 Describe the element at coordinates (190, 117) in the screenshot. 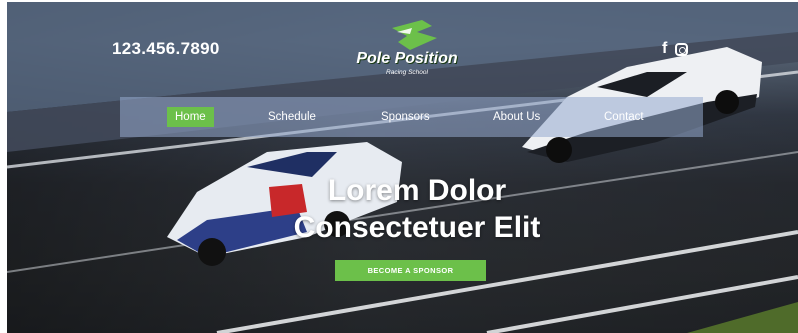

I see `nav-home: Home` at that location.